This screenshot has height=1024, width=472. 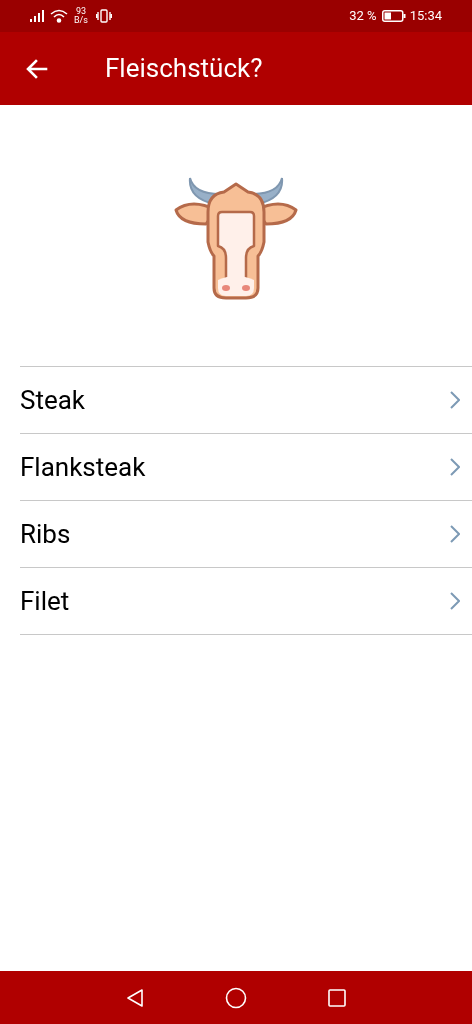 What do you see at coordinates (246, 534) in the screenshot?
I see `list-item: Ribs` at bounding box center [246, 534].